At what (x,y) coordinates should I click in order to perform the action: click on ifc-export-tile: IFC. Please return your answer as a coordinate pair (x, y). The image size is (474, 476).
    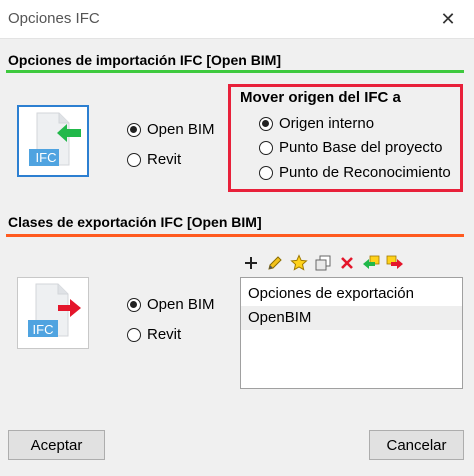
    Looking at the image, I should click on (53, 313).